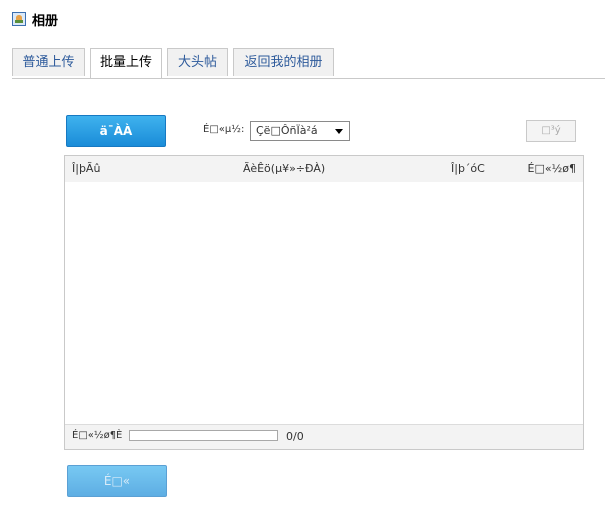 The height and width of the screenshot is (518, 605). Describe the element at coordinates (97, 435) in the screenshot. I see `total-progress-label: É□«½ø¶È` at that location.